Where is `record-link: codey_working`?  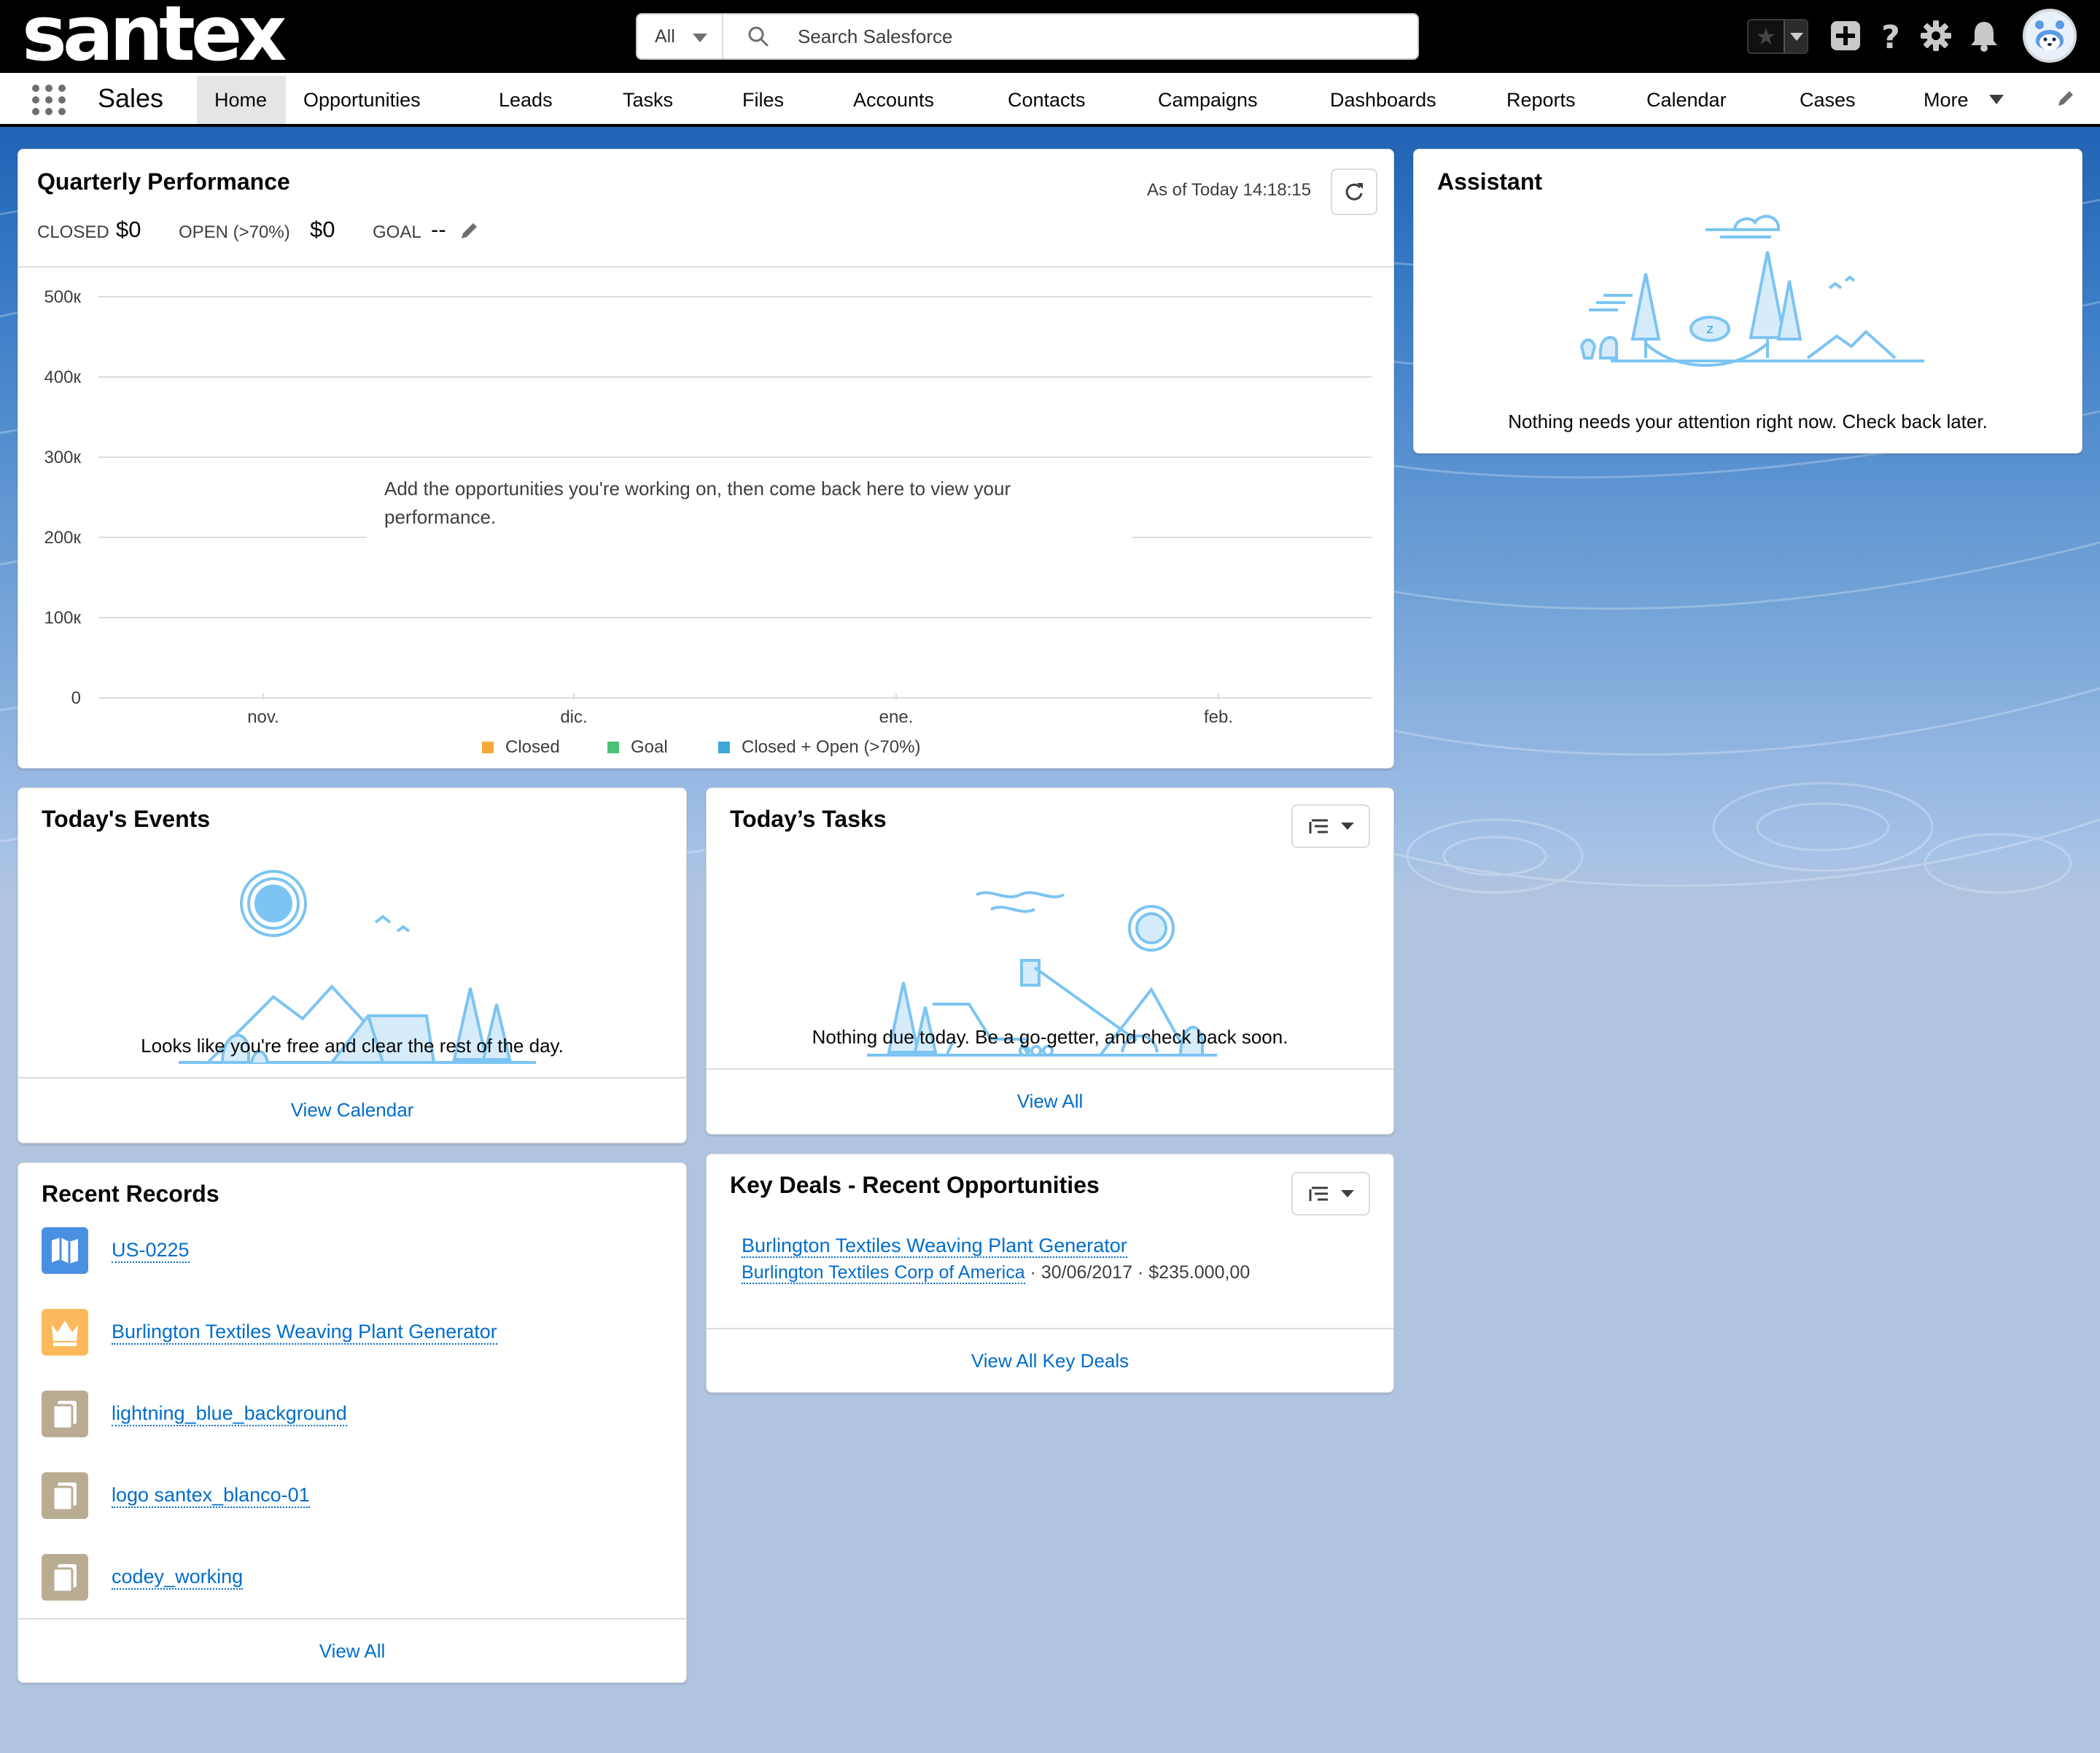 record-link: codey_working is located at coordinates (178, 1578).